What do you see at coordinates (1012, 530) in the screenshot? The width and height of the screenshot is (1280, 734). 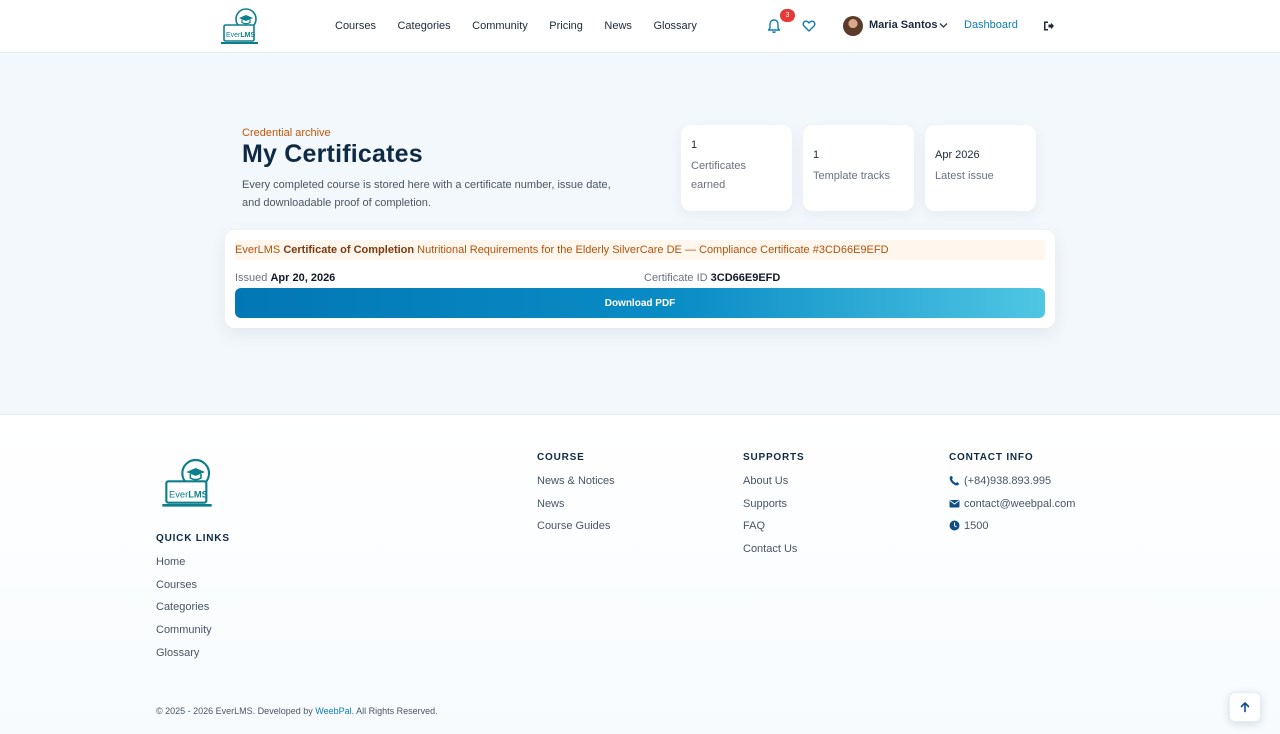 I see `contact-hours: 1500` at bounding box center [1012, 530].